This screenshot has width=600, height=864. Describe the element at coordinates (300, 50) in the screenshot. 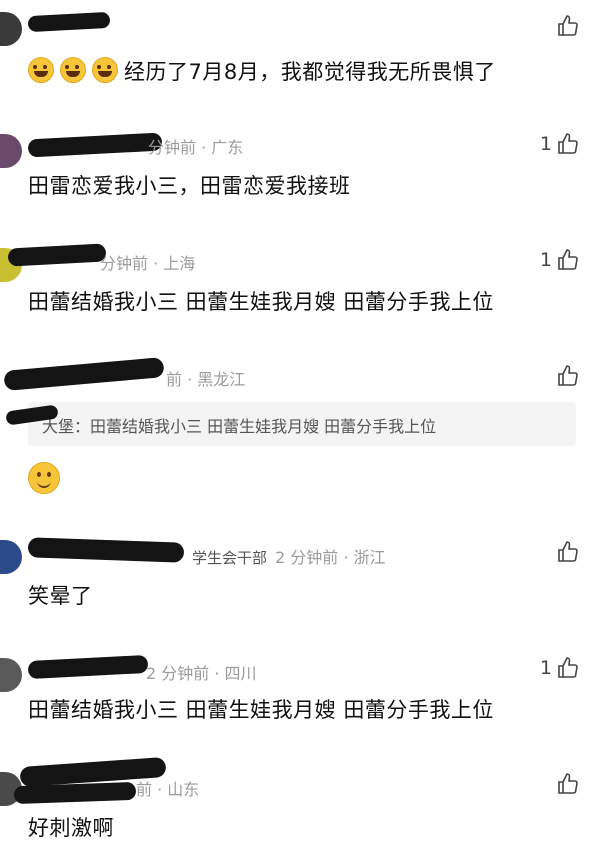

I see `comment-item: 经历了7月8月，我都觉得我无所畏惧了` at that location.